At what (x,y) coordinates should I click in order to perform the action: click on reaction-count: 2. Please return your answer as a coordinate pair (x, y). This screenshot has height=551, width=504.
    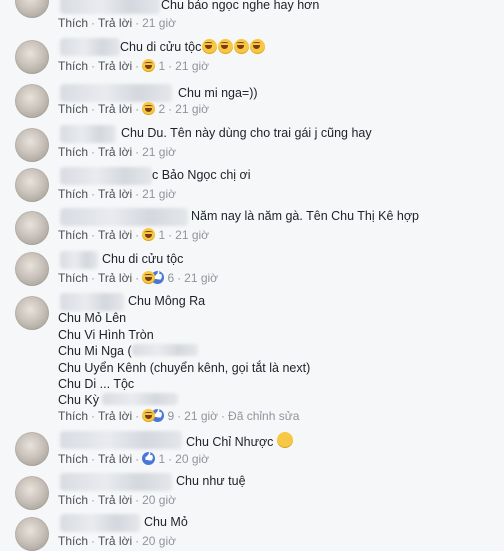
    Looking at the image, I should click on (161, 109).